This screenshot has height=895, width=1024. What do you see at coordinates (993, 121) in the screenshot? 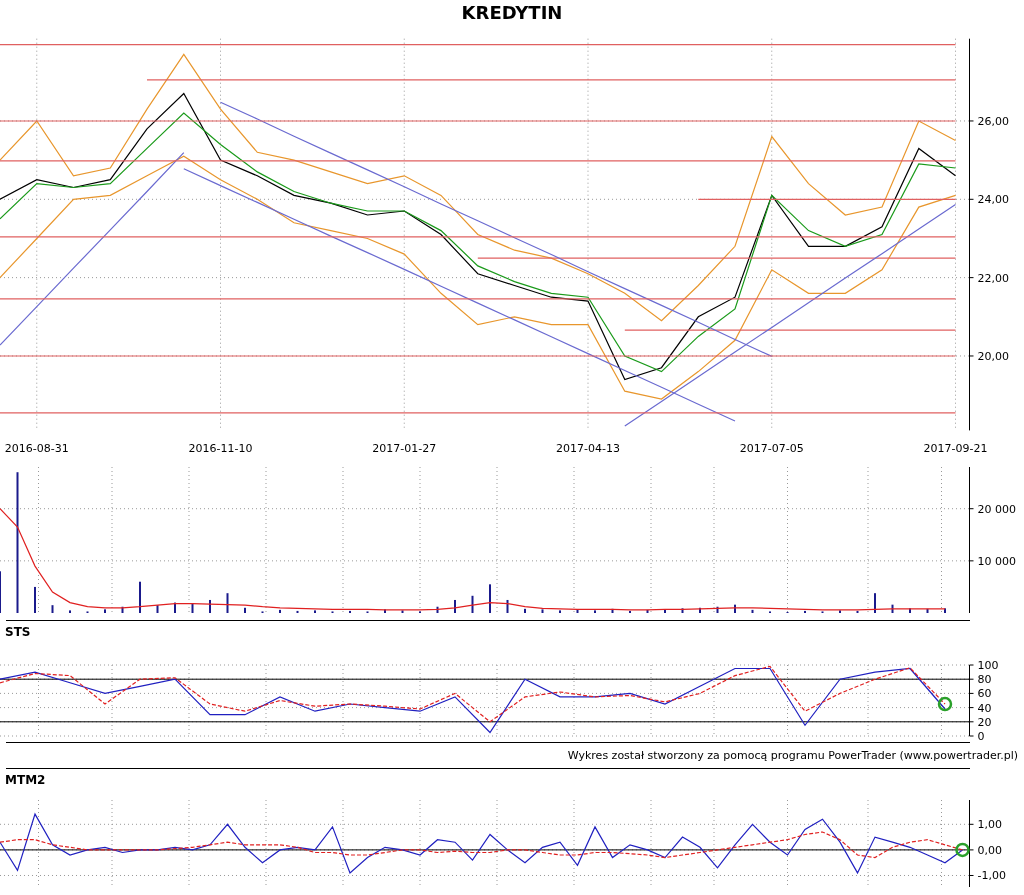
I see `axis-label: 26,00` at bounding box center [993, 121].